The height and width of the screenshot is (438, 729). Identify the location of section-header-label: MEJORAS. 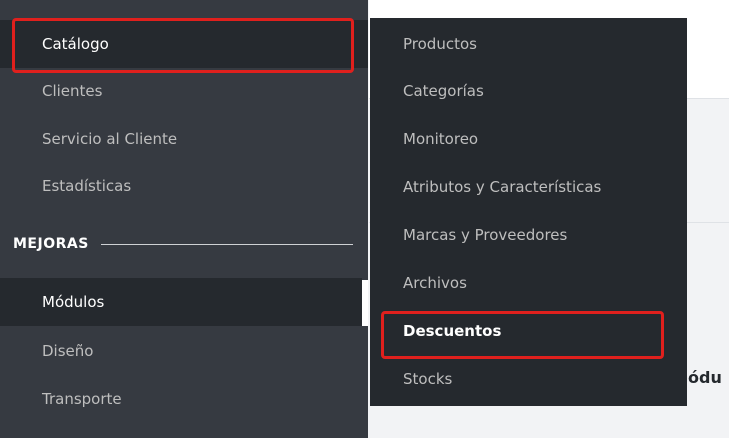
(51, 244).